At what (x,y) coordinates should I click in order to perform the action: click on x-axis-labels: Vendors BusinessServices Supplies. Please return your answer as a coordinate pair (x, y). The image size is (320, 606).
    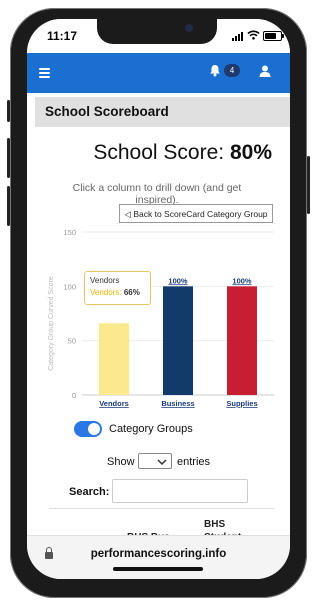
    Looking at the image, I should click on (178, 404).